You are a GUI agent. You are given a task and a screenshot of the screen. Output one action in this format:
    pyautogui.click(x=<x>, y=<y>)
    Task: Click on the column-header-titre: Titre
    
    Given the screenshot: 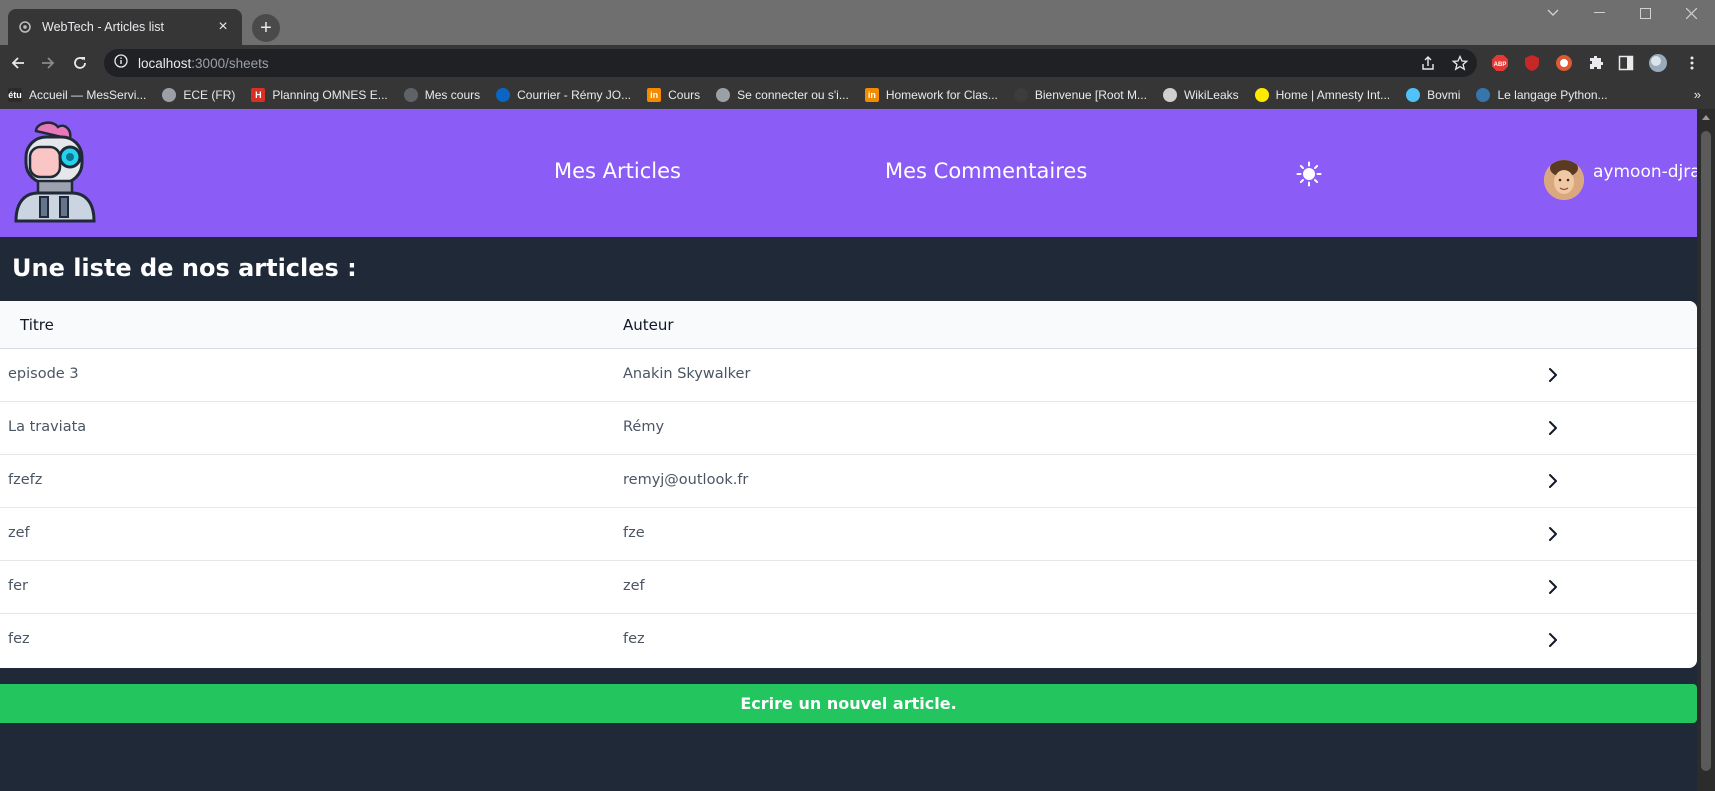 What is the action you would take?
    pyautogui.click(x=37, y=325)
    